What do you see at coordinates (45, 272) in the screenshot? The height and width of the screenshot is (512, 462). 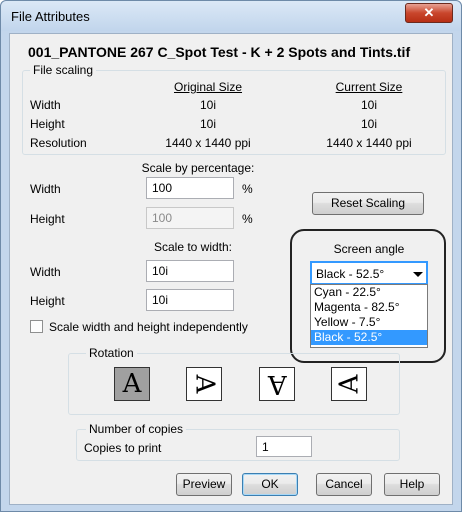 I see `scale-width-label: Width` at bounding box center [45, 272].